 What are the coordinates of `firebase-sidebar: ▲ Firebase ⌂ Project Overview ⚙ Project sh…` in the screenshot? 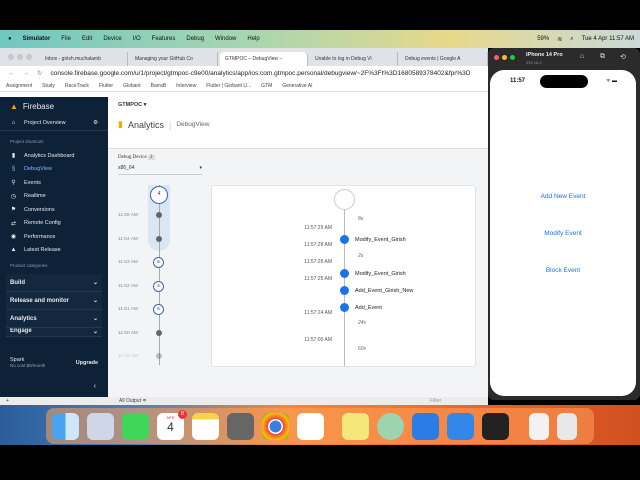 It's located at (54, 247).